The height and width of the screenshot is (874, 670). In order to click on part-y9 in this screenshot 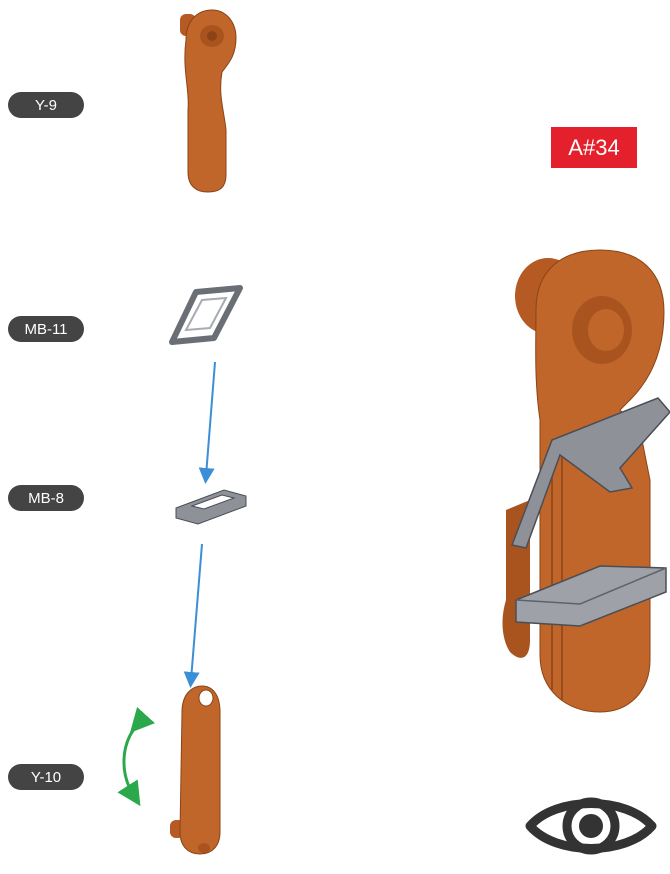, I will do `click(208, 101)`.